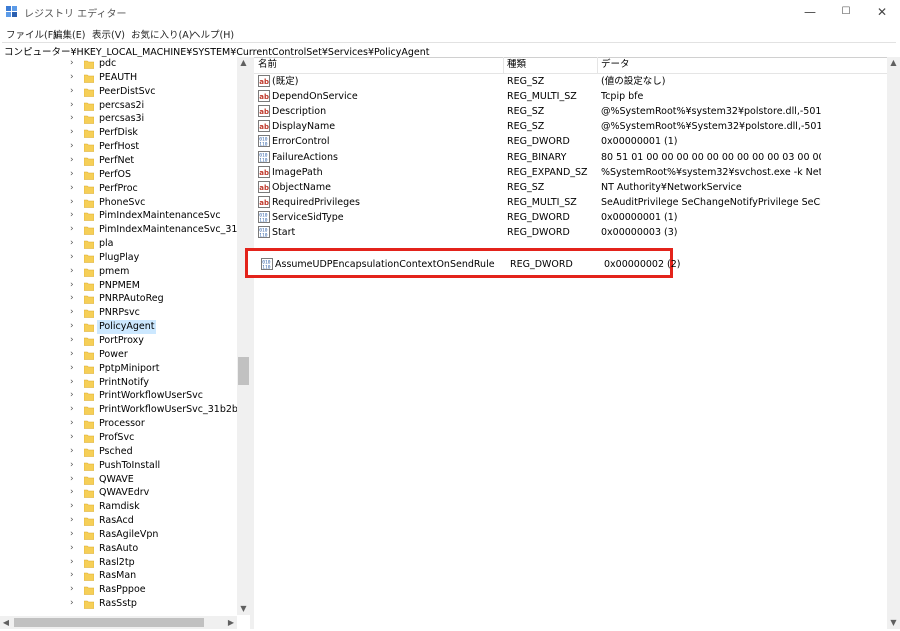 Image resolution: width=900 pixels, height=631 pixels. I want to click on tree-item: › RasPppoe, so click(118, 590).